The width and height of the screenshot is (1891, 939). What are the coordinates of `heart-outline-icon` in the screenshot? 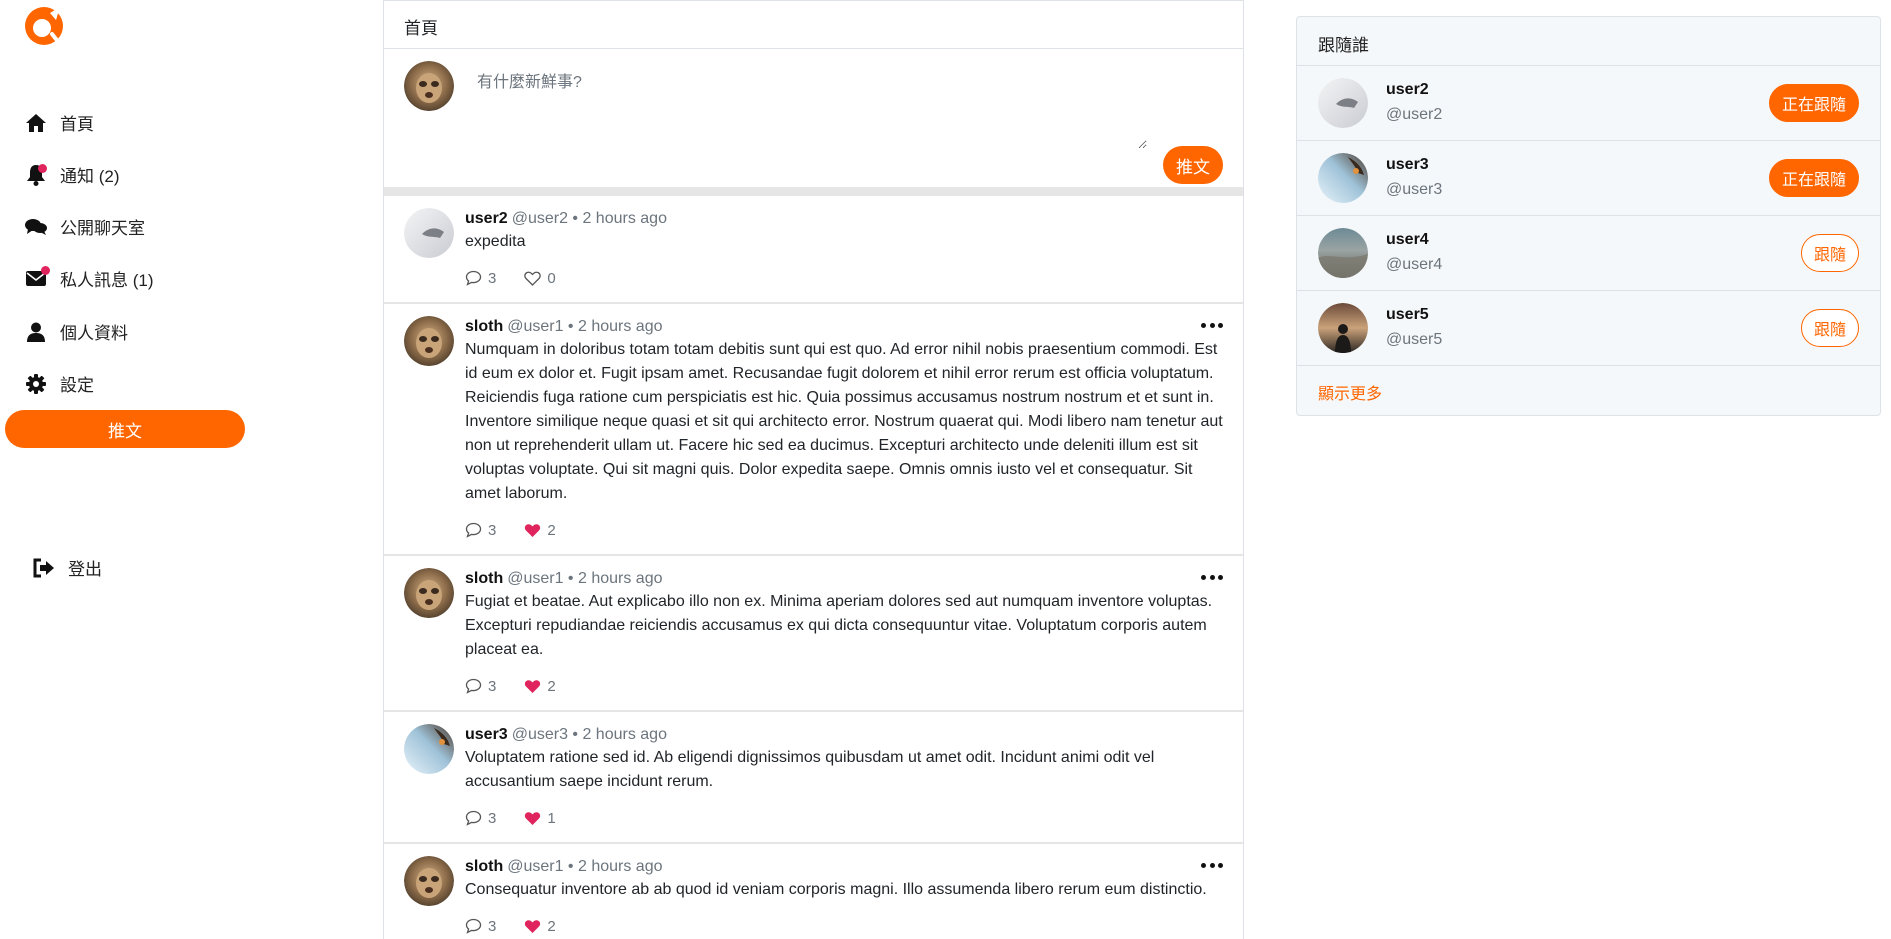 It's located at (533, 278).